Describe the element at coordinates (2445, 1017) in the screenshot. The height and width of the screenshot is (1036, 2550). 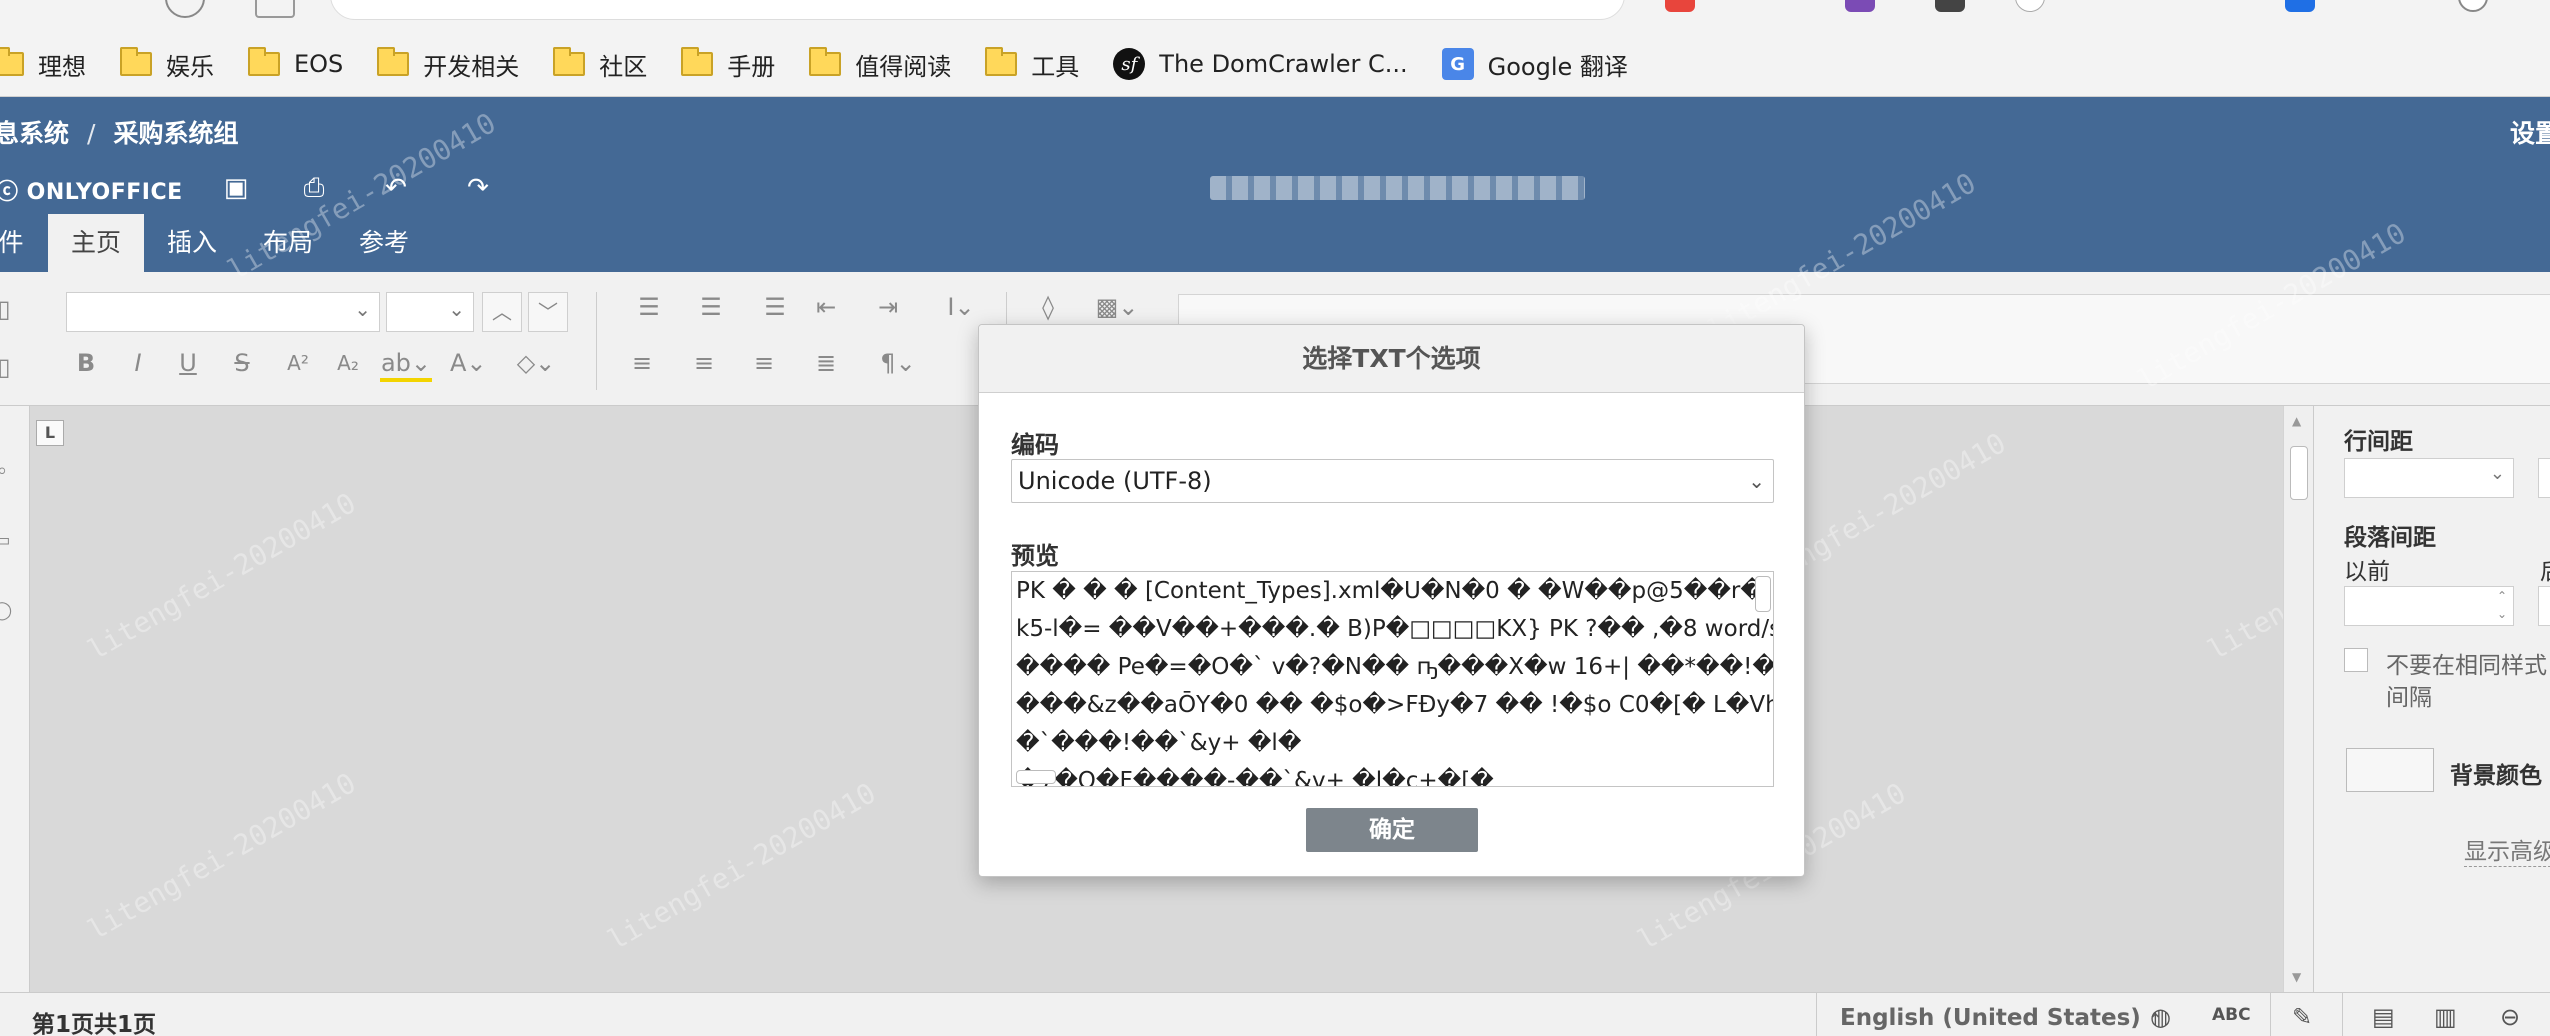
I see `fit-width-icon: ▥` at that location.